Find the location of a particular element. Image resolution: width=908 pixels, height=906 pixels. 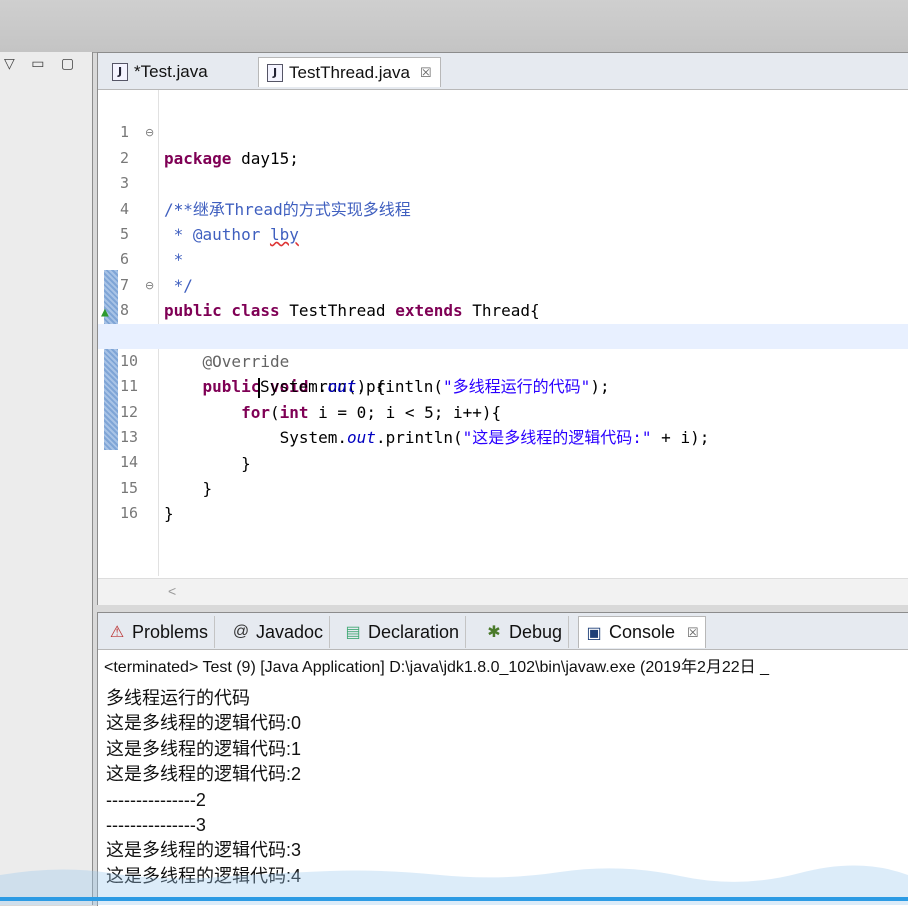

code-line: 9 ▲ public void run() { is located at coordinates (503, 347).